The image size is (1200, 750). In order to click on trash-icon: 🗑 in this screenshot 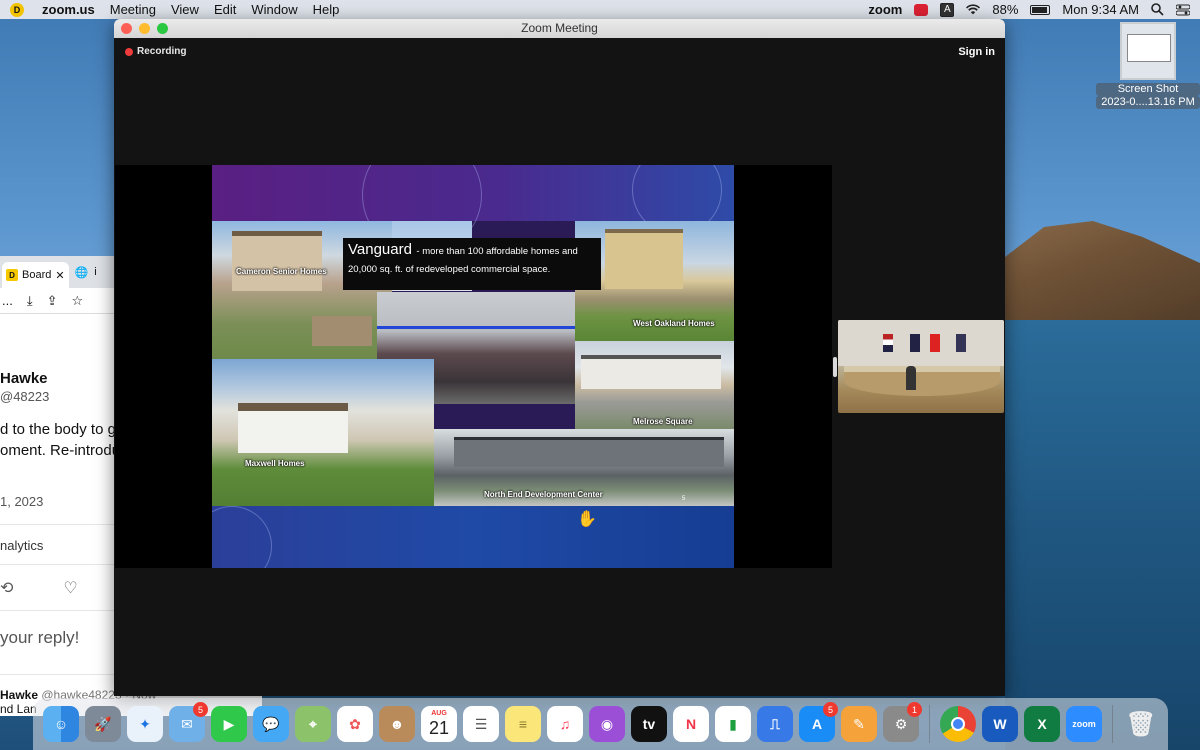, I will do `click(1141, 724)`.